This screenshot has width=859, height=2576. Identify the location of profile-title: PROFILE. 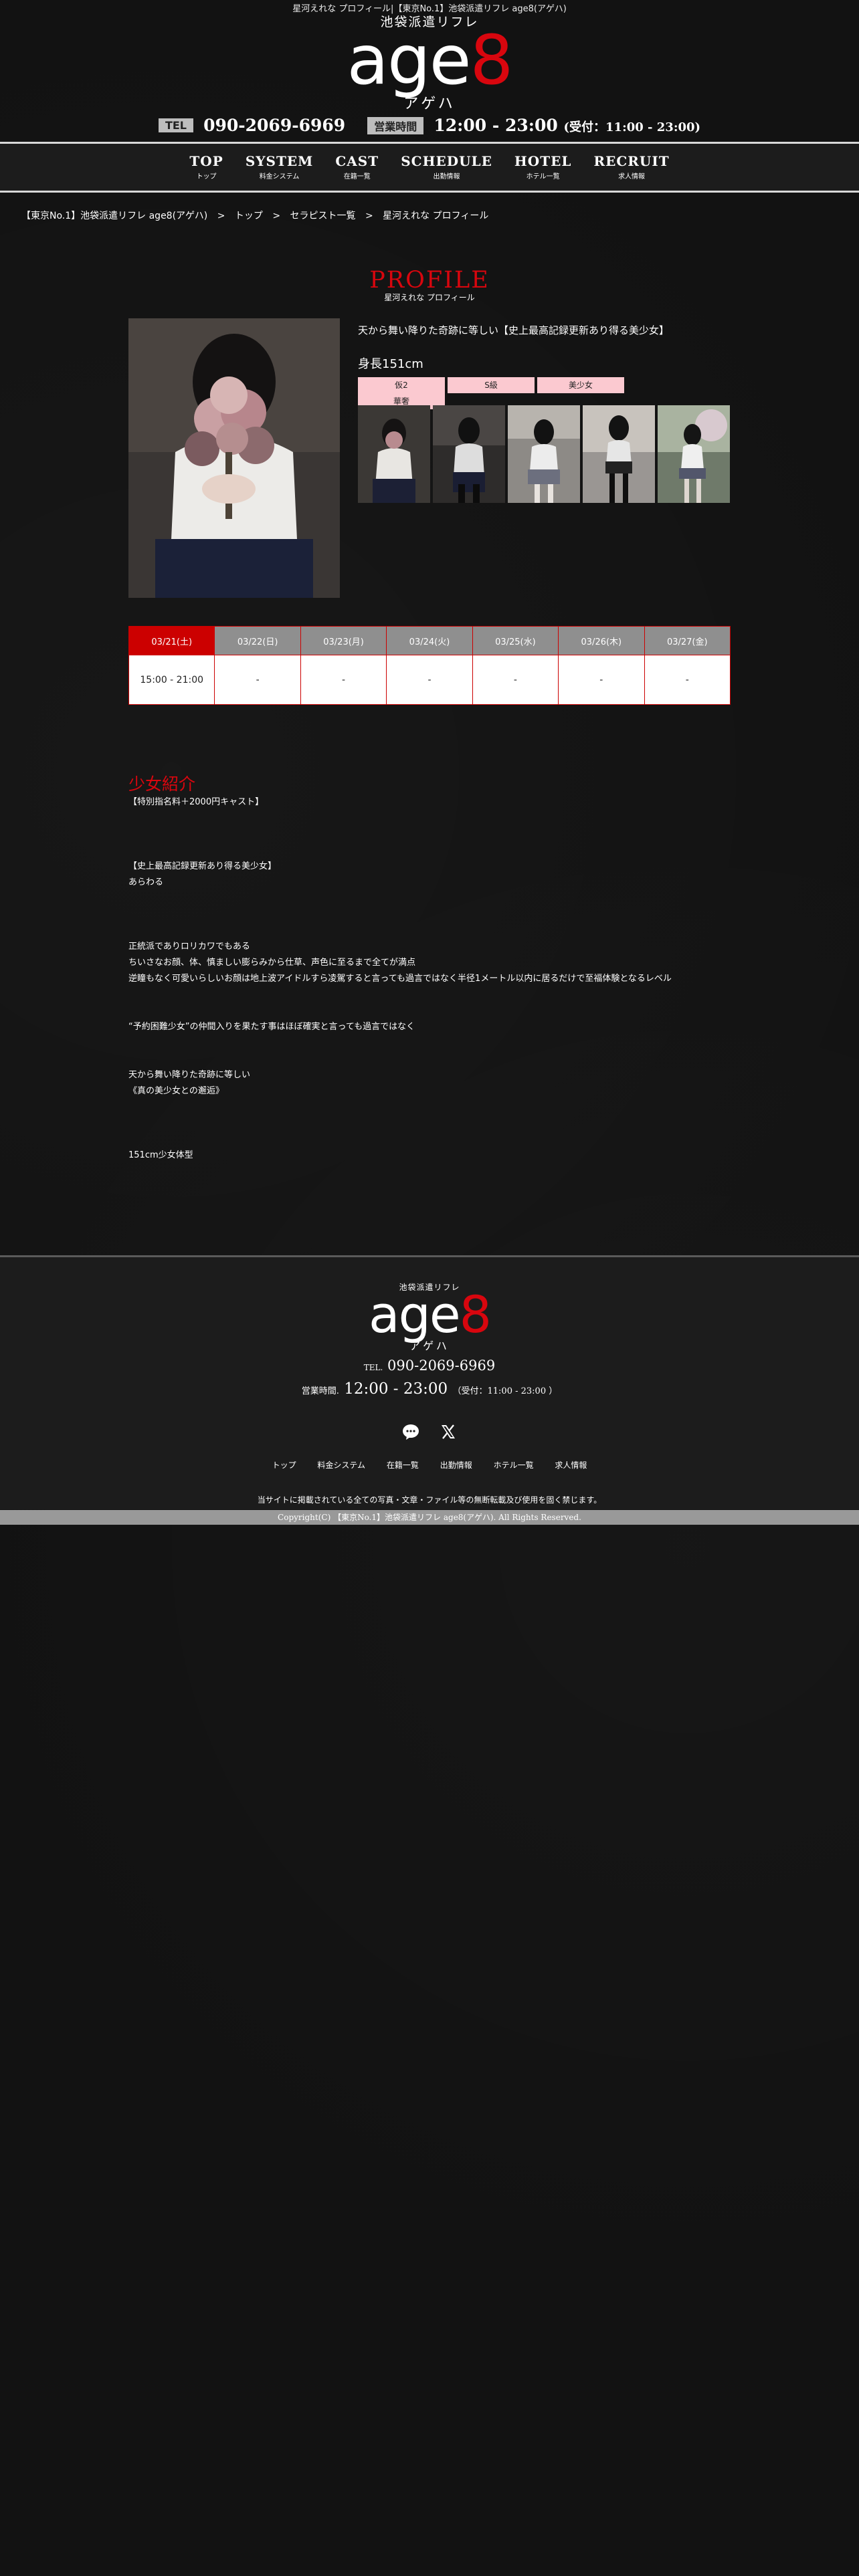
(429, 280).